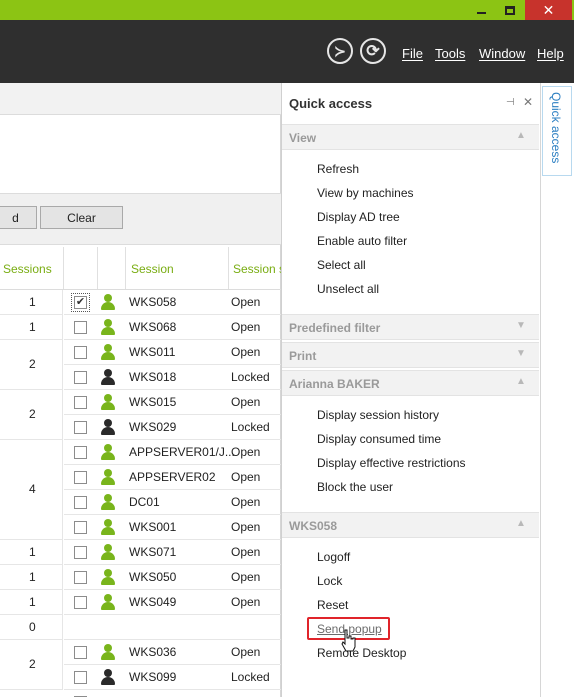  Describe the element at coordinates (550, 53) in the screenshot. I see `menu-help: Help` at that location.